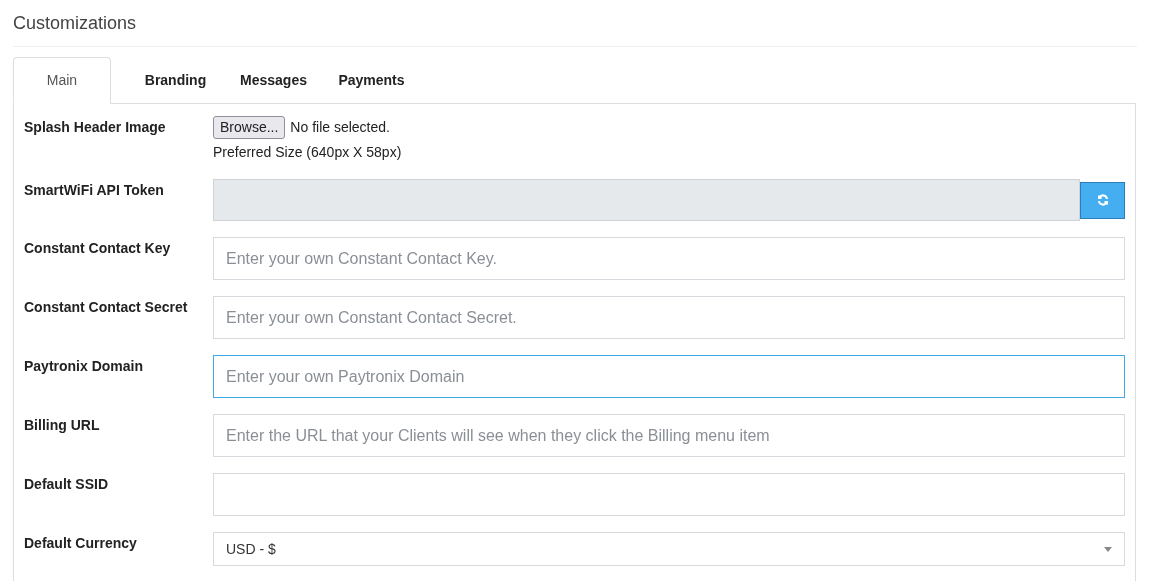 This screenshot has height=581, width=1150. Describe the element at coordinates (669, 258) in the screenshot. I see `text-field: Enter your own Constant Contact Key.` at that location.